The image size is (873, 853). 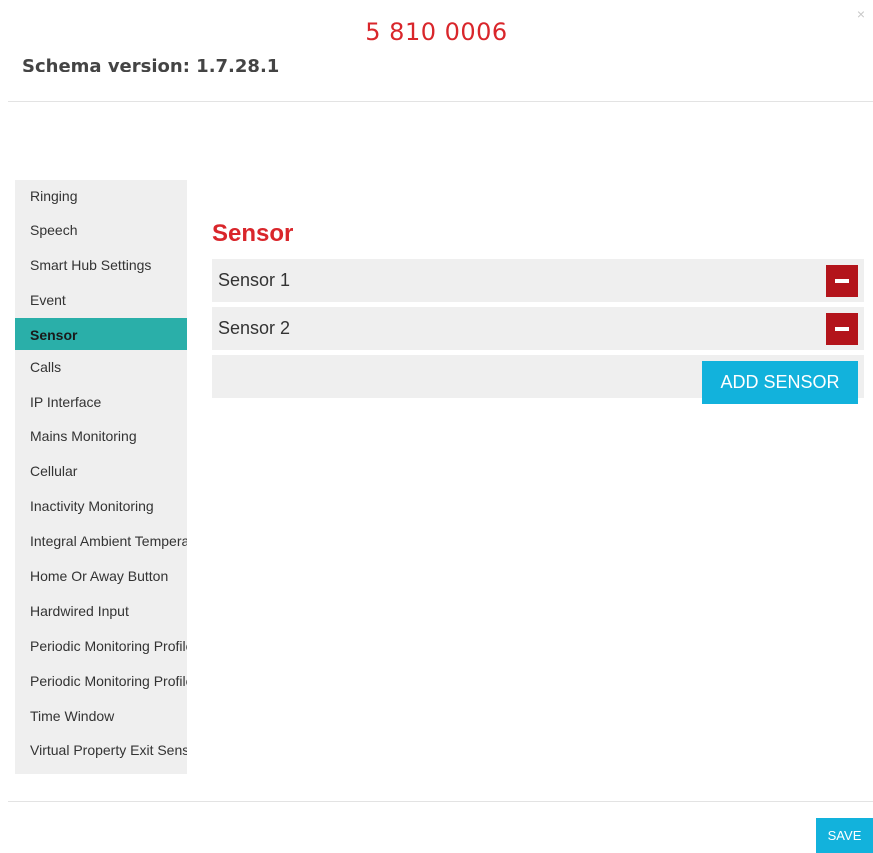 What do you see at coordinates (101, 402) in the screenshot?
I see `sidebar-item-ip-interface: IP Interface` at bounding box center [101, 402].